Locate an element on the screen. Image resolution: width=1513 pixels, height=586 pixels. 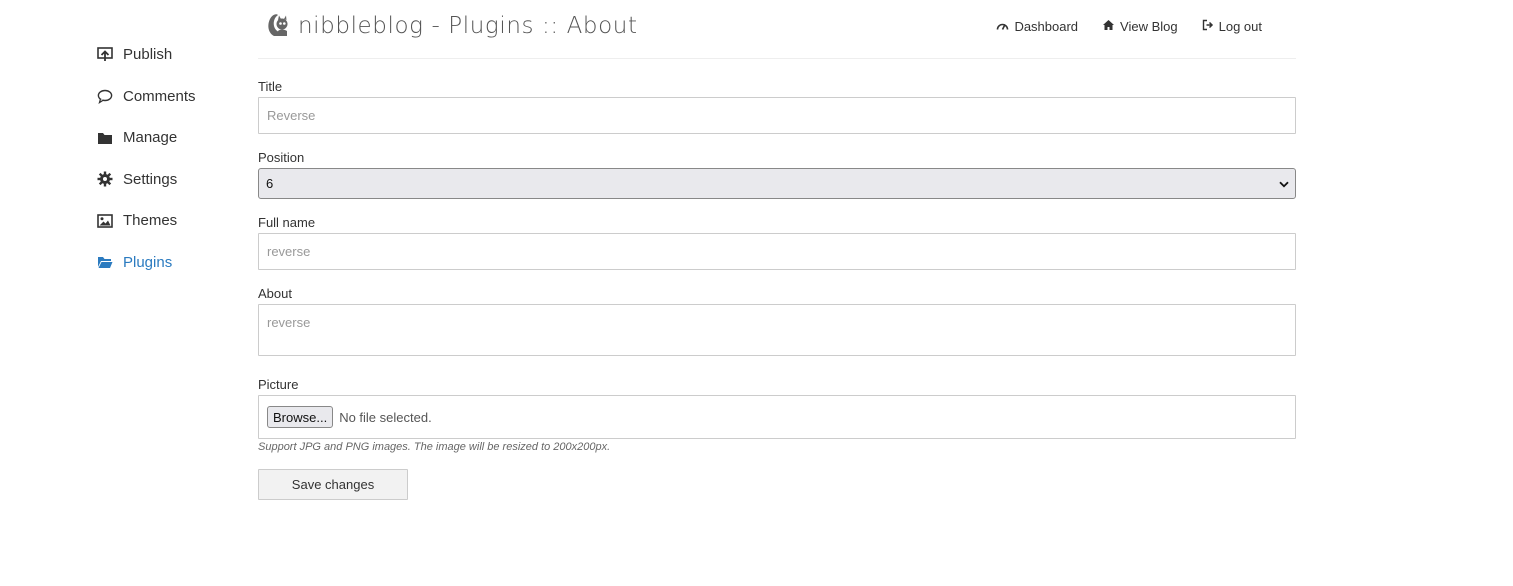
sidebar-item-manage: Manage is located at coordinates (172, 138).